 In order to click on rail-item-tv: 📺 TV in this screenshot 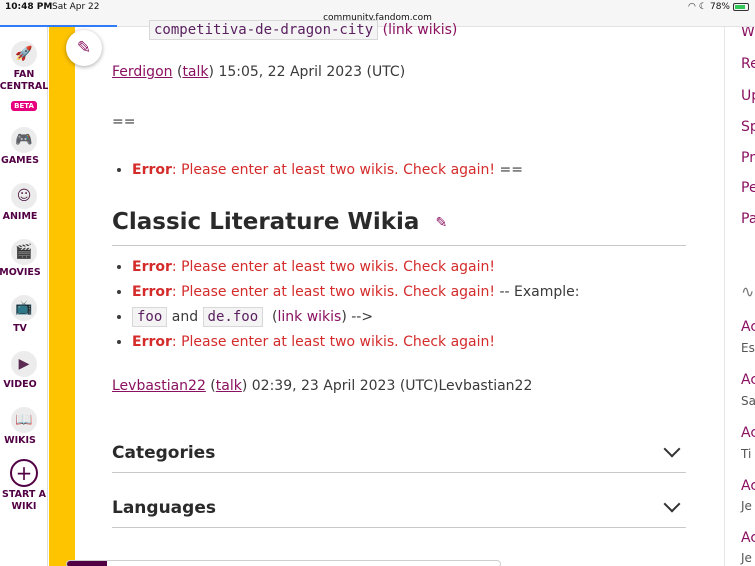, I will do `click(24, 315)`.